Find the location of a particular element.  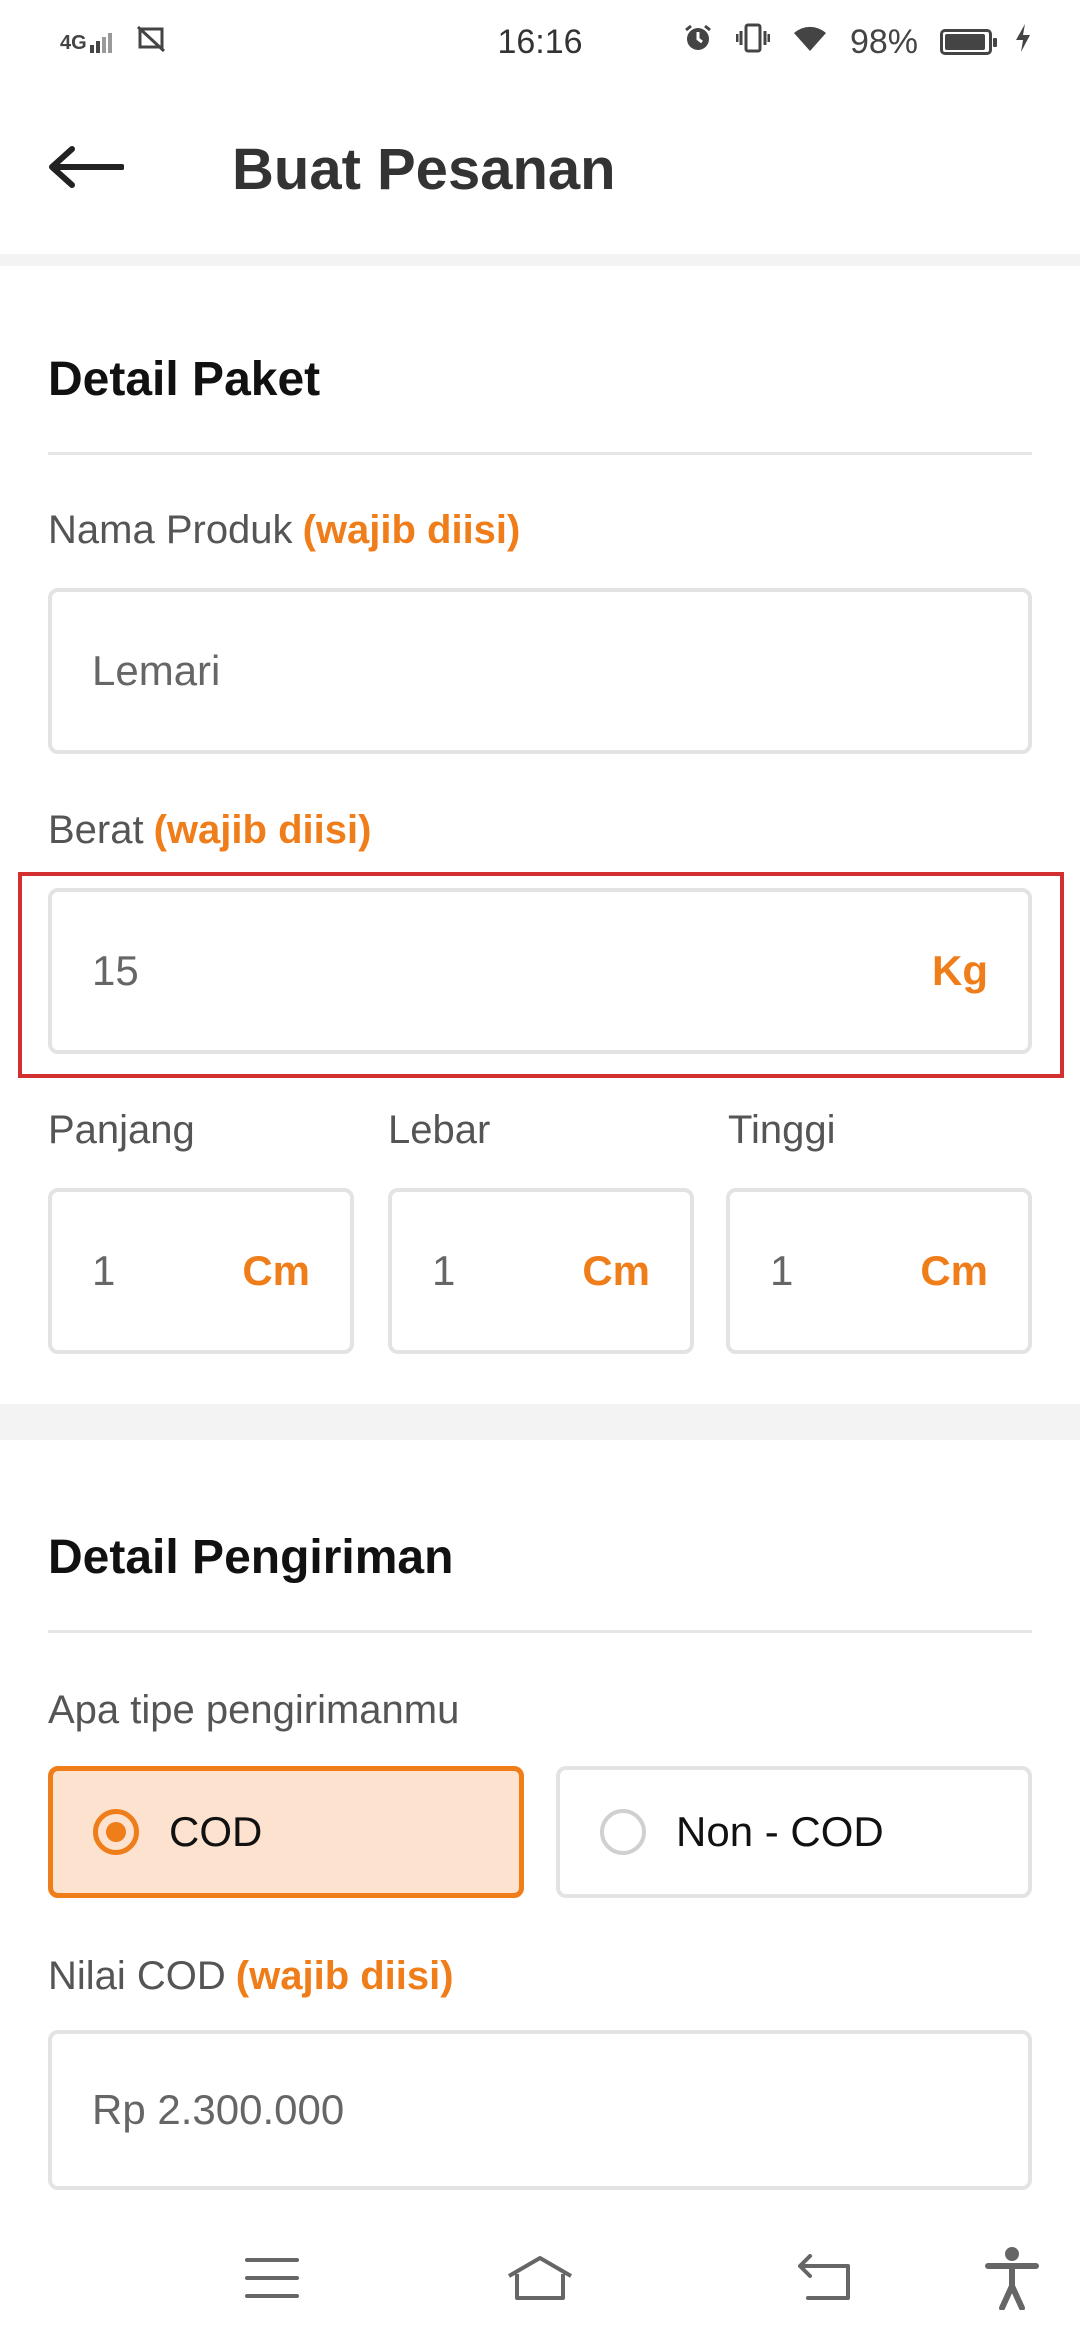

signal-icon: 4G is located at coordinates (87, 42).